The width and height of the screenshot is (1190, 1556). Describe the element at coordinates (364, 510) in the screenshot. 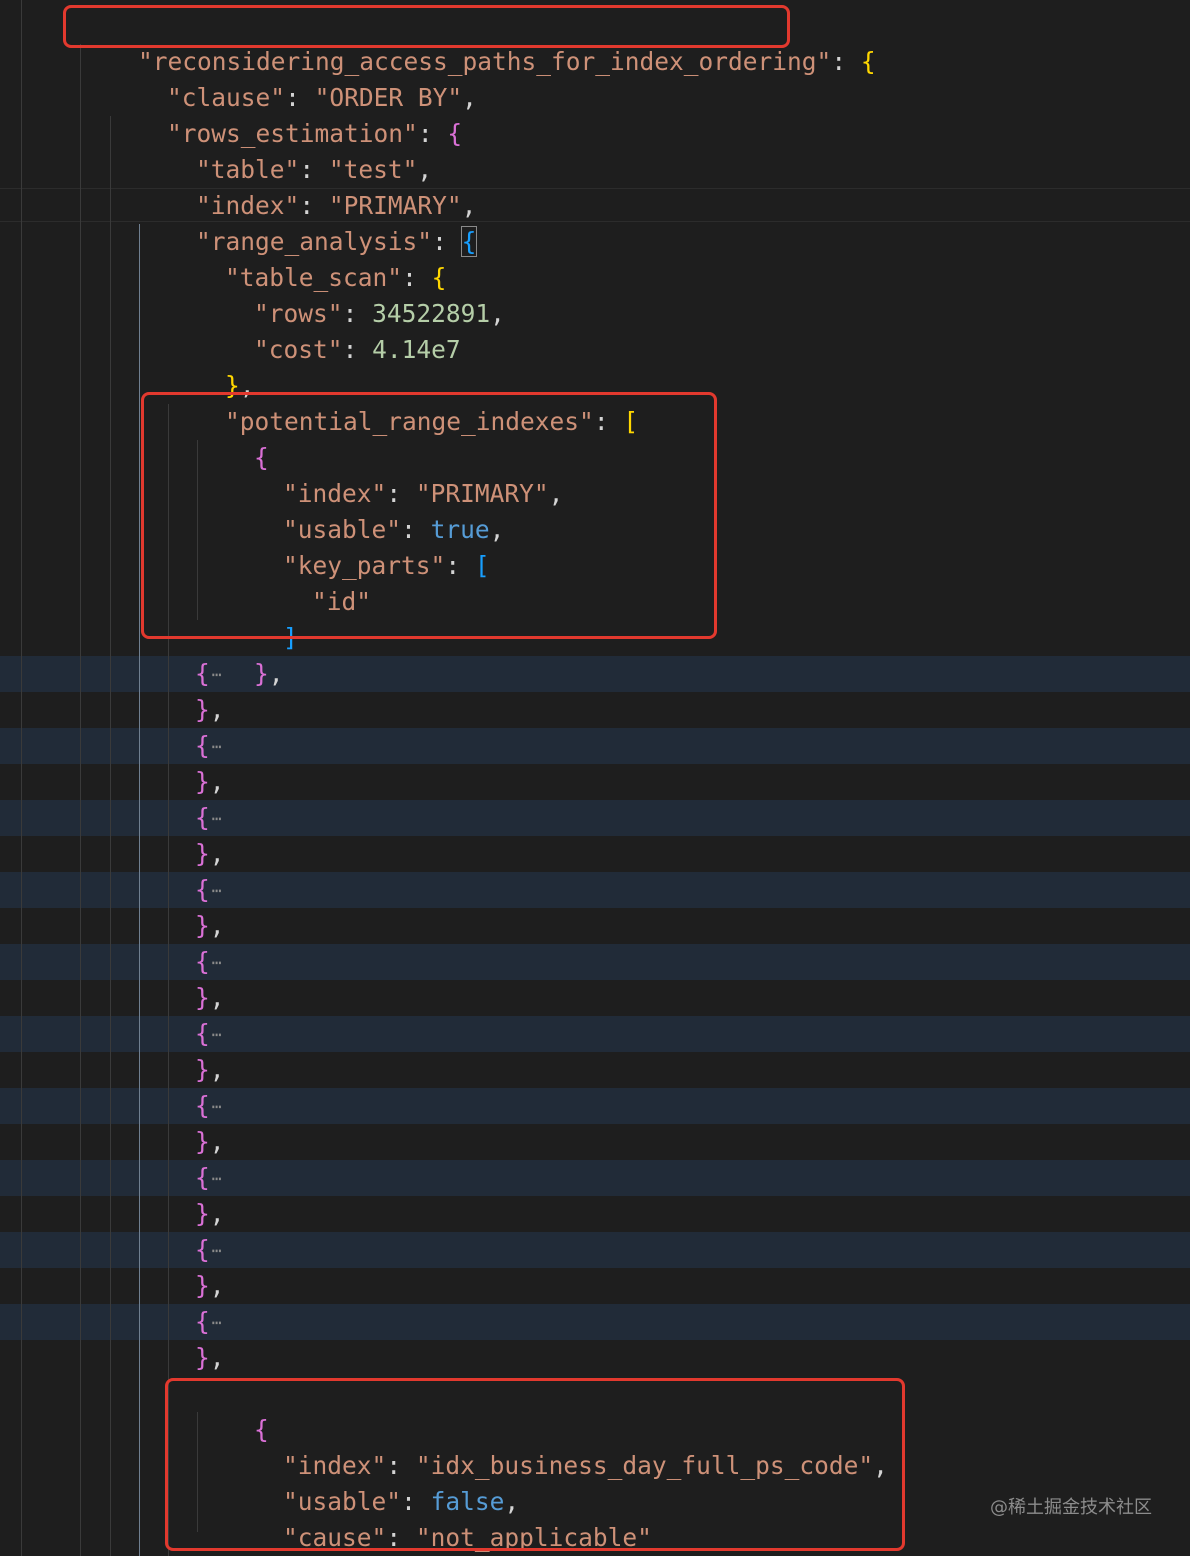

I see `code-line: "usable": true,` at that location.